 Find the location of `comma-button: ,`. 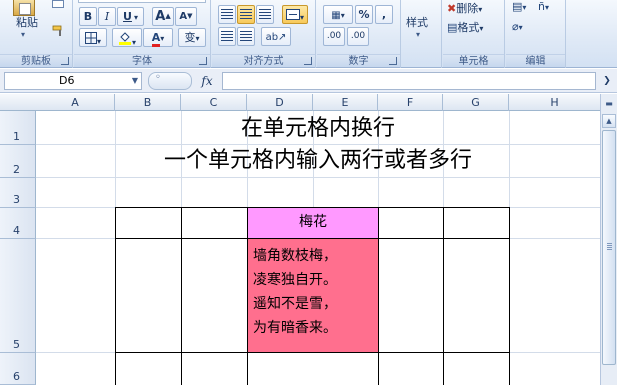

comma-button: , is located at coordinates (384, 14).